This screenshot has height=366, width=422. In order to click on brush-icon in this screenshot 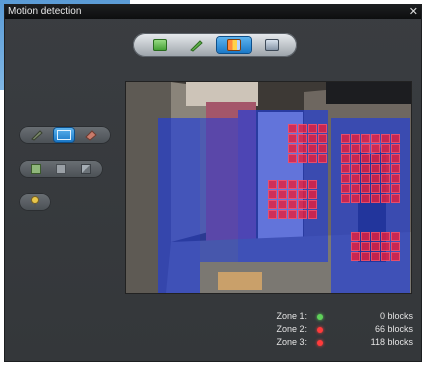, I will do `click(196, 46)`.